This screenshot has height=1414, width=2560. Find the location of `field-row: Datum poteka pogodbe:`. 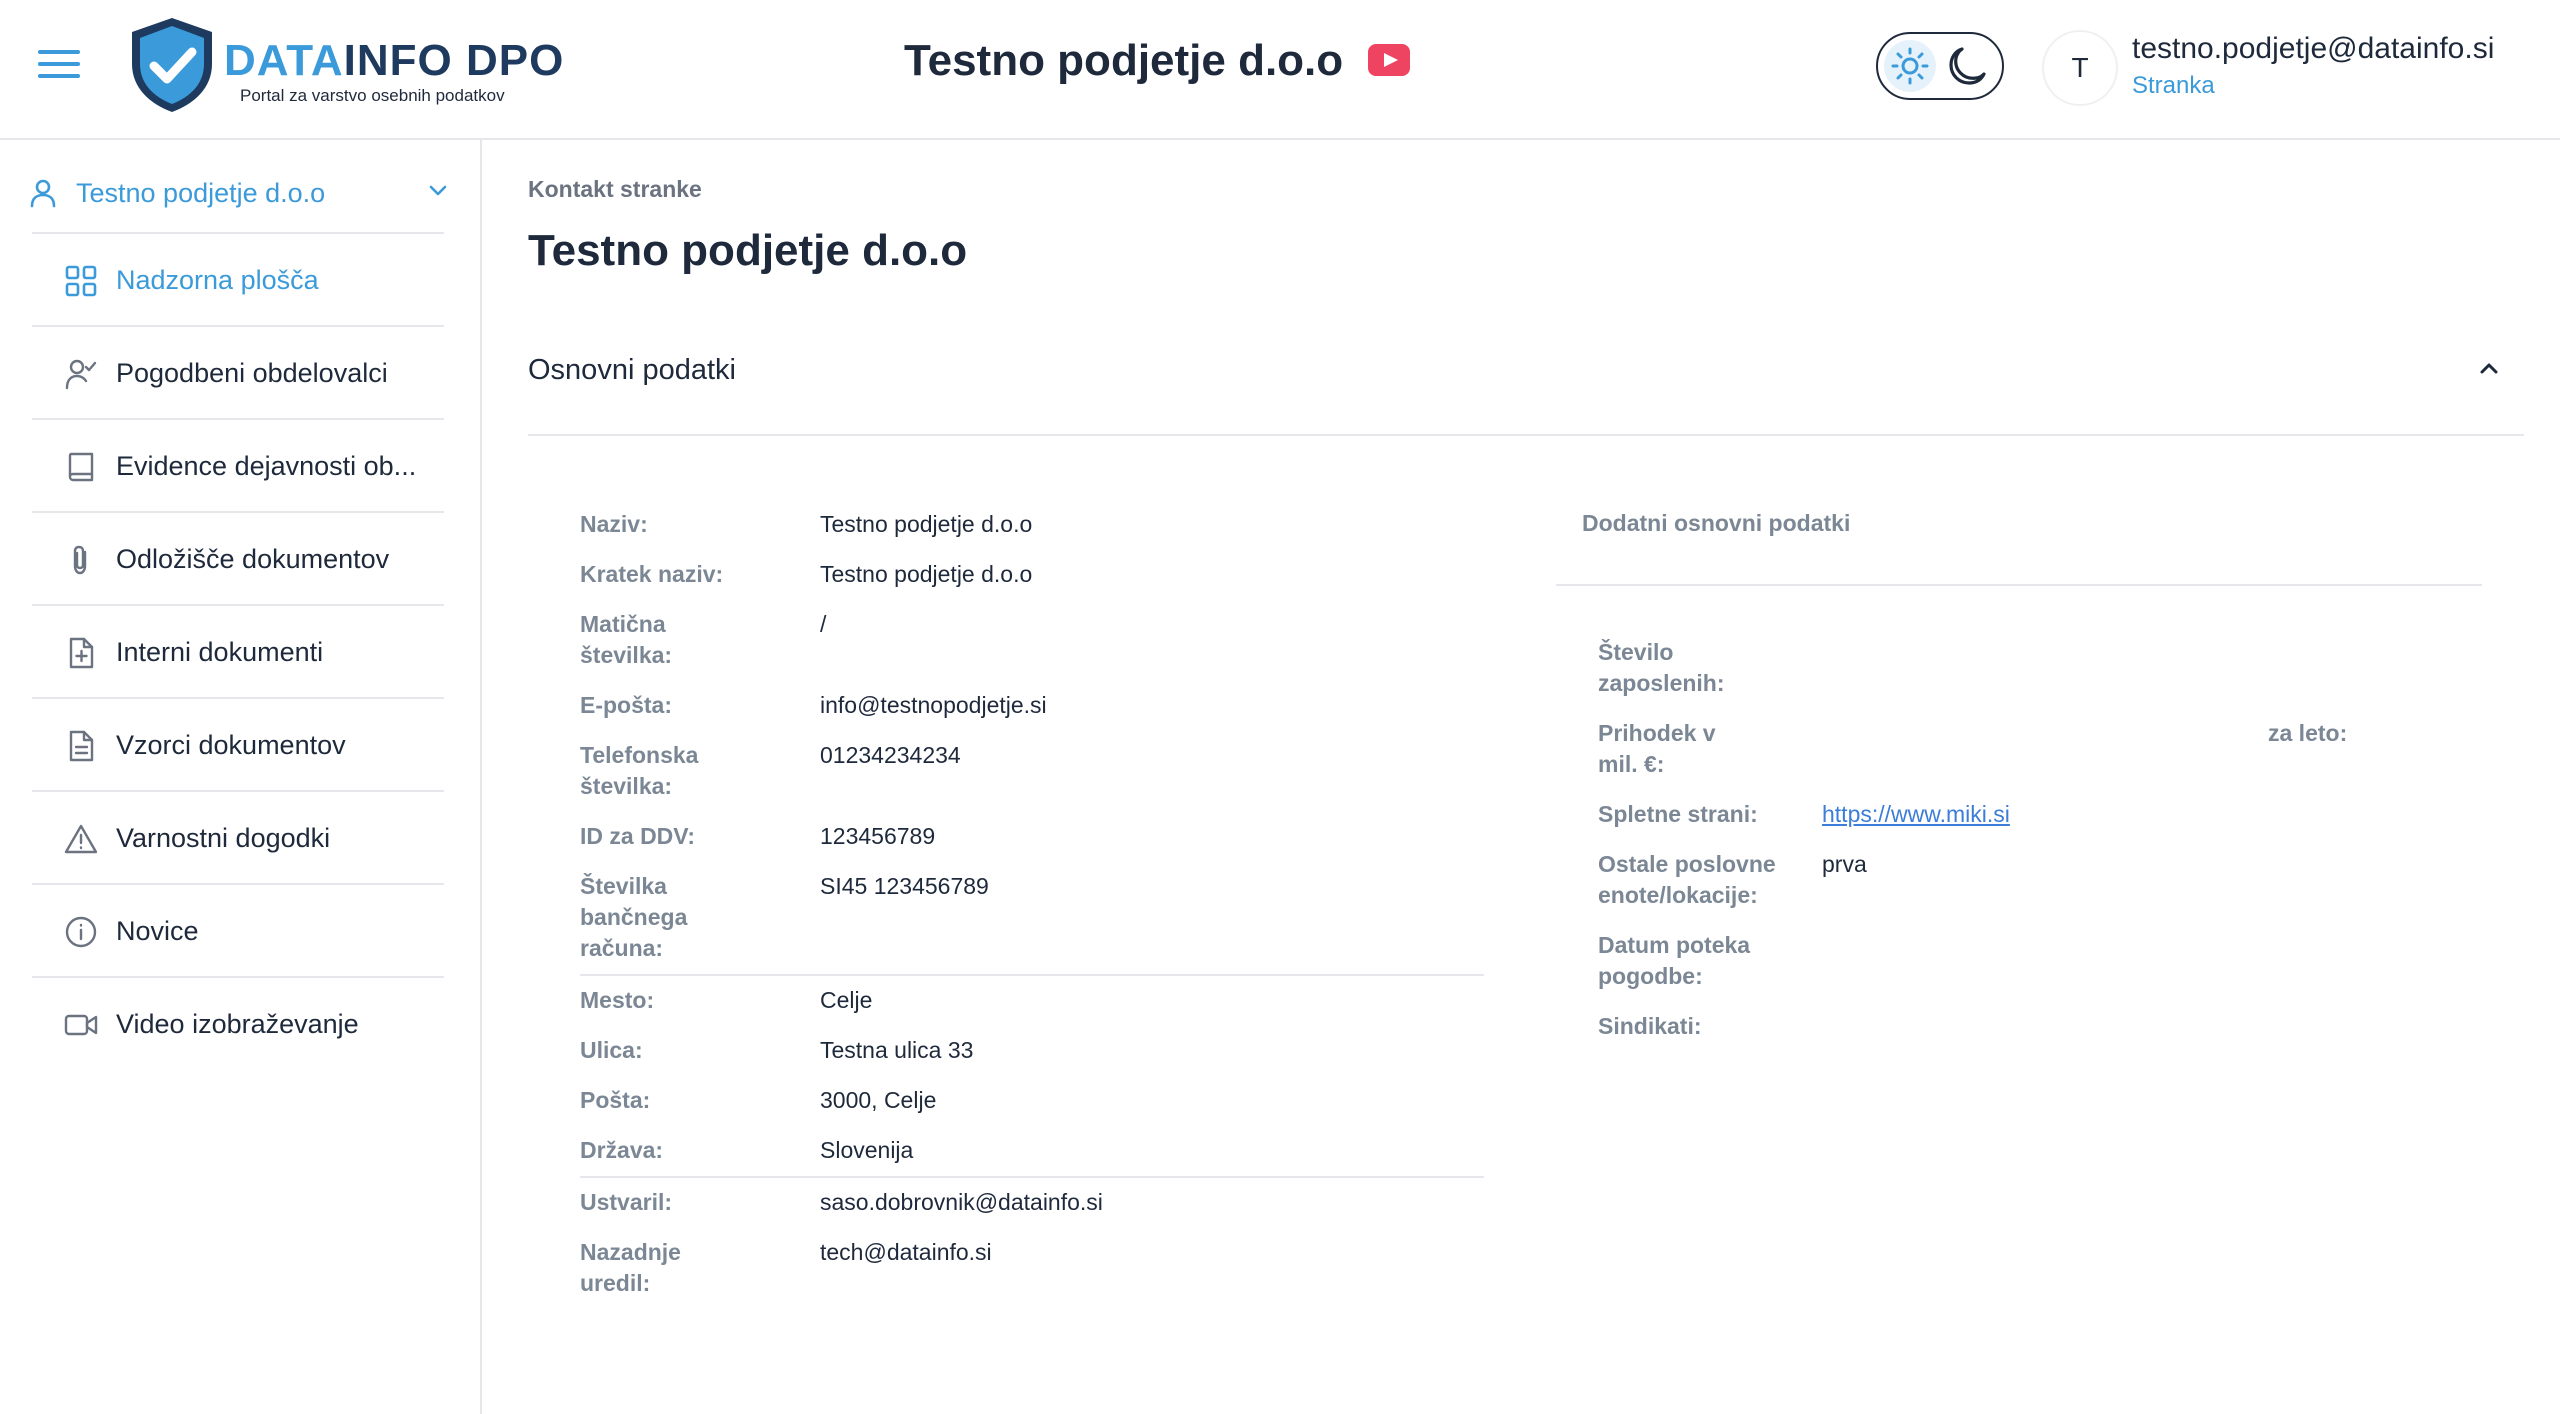

field-row: Datum poteka pogodbe: is located at coordinates (2048, 961).